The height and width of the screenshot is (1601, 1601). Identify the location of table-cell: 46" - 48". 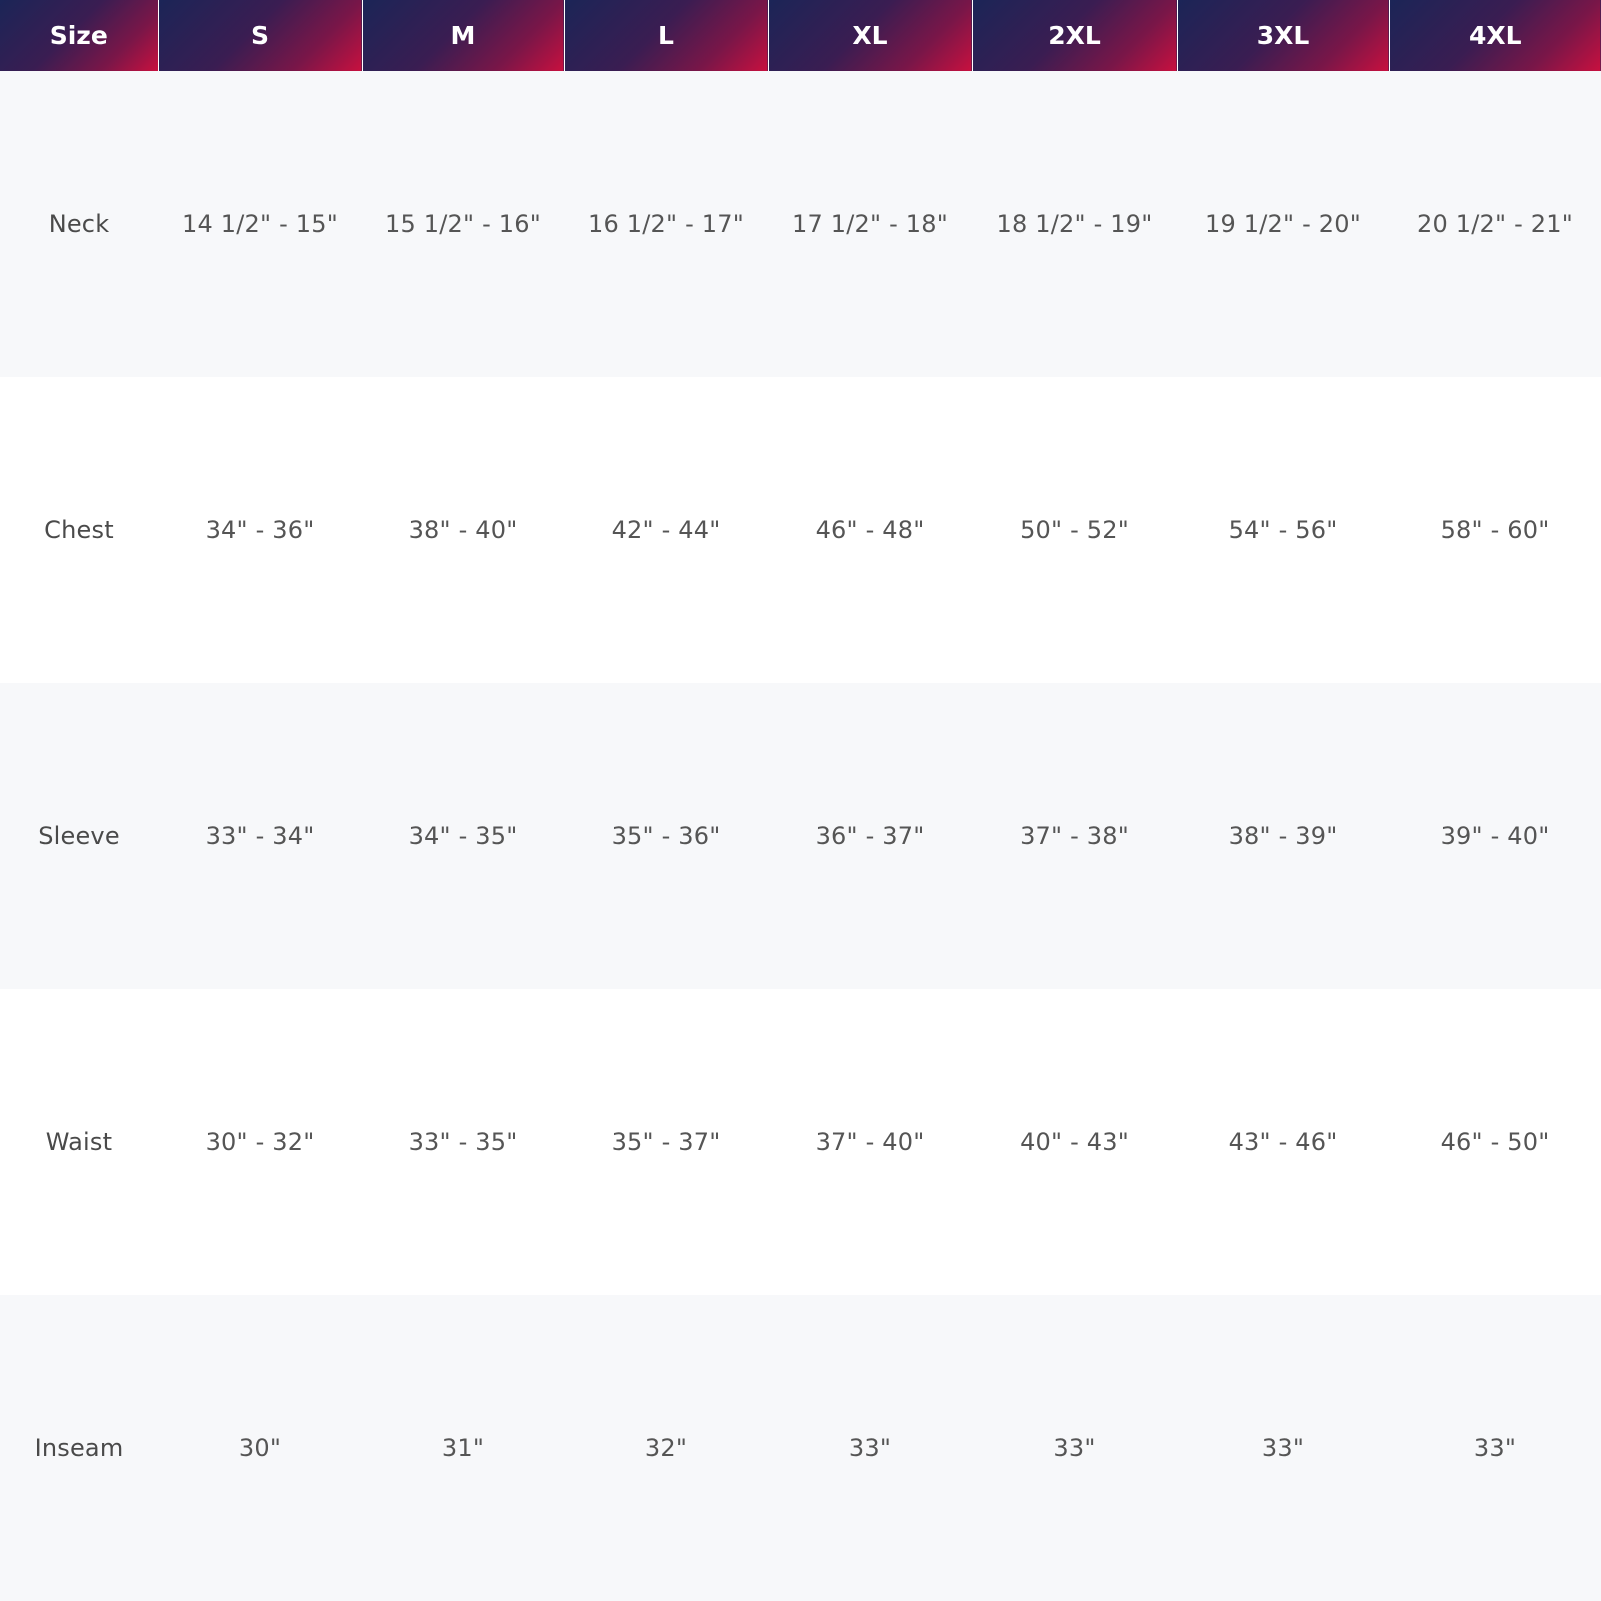
(870, 530).